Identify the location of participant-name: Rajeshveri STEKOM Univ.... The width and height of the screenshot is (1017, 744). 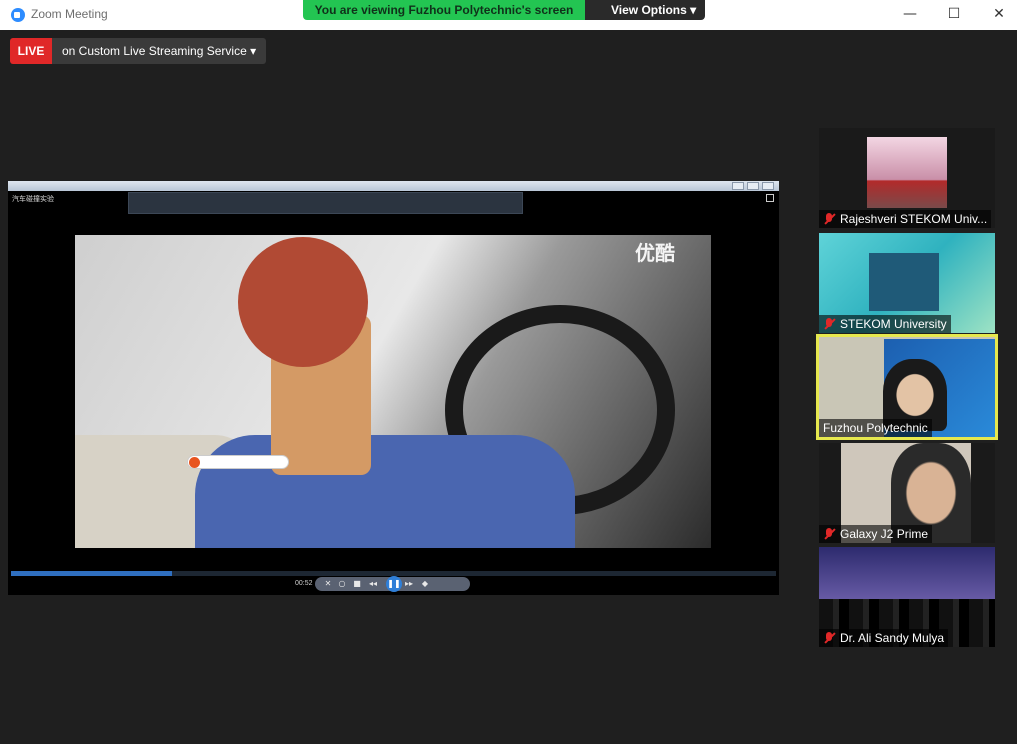
(914, 219).